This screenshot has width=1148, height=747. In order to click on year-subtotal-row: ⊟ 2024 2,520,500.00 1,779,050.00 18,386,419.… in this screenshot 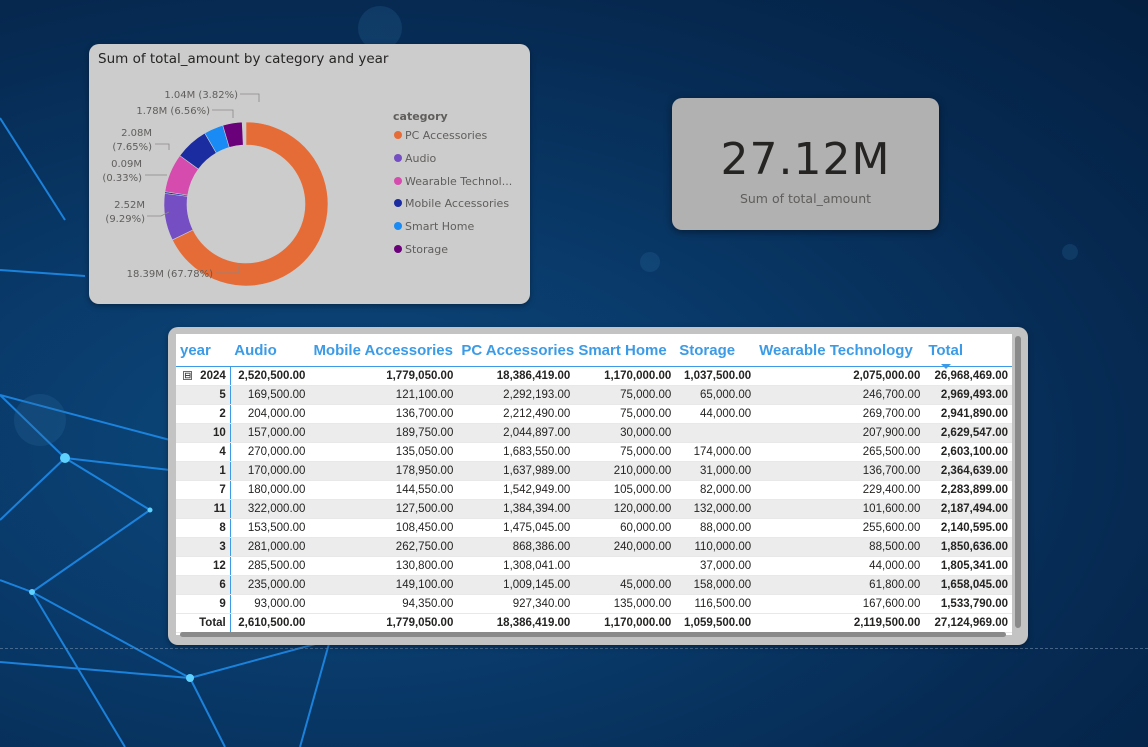, I will do `click(594, 376)`.